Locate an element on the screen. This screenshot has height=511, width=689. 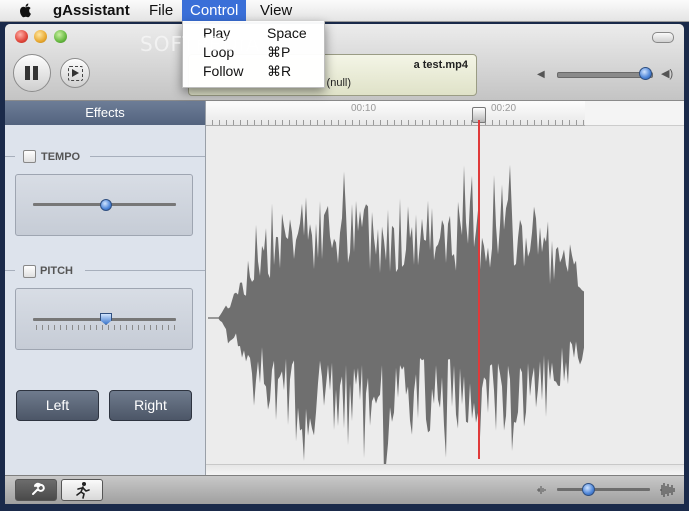
menu-item-shortcut: ⌘R is located at coordinates (279, 71).